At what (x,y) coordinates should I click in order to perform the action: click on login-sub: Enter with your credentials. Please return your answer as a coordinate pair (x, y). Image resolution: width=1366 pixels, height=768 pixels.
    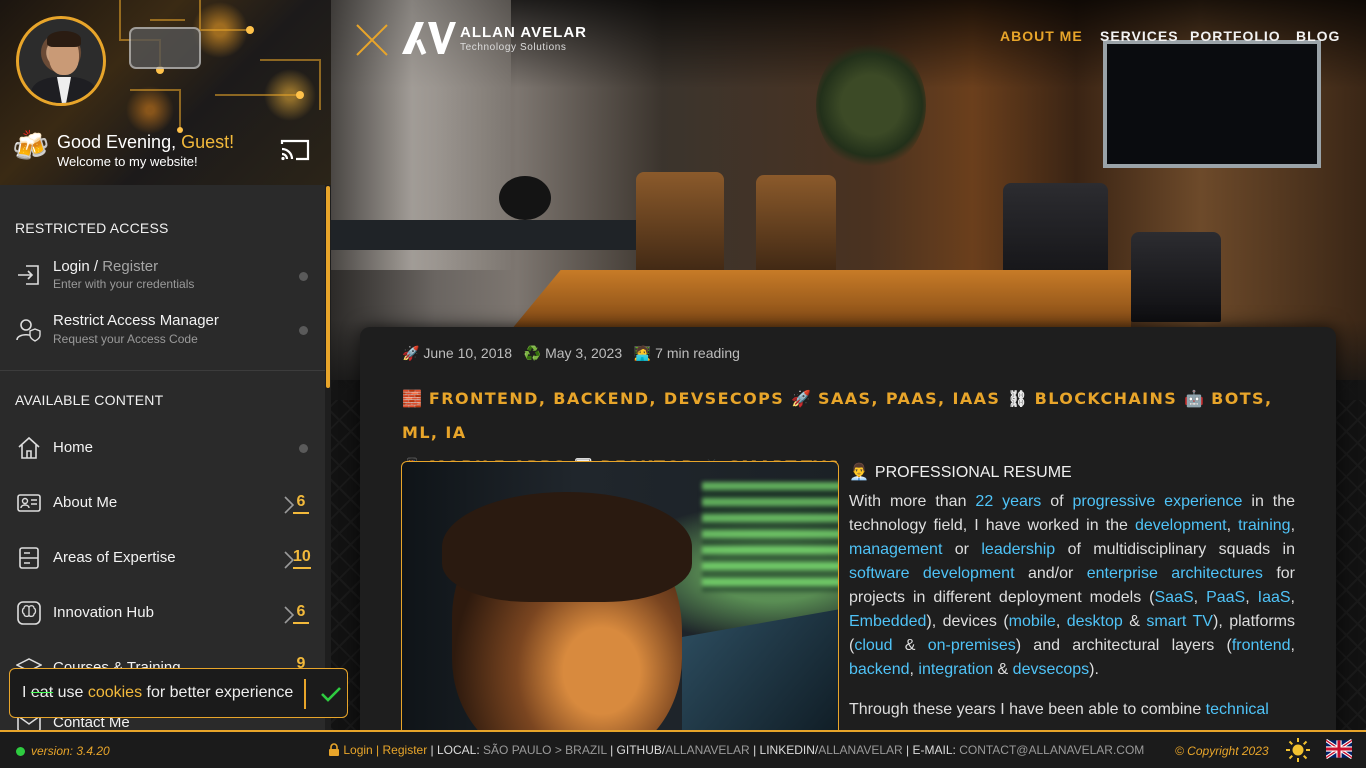
    Looking at the image, I should click on (124, 284).